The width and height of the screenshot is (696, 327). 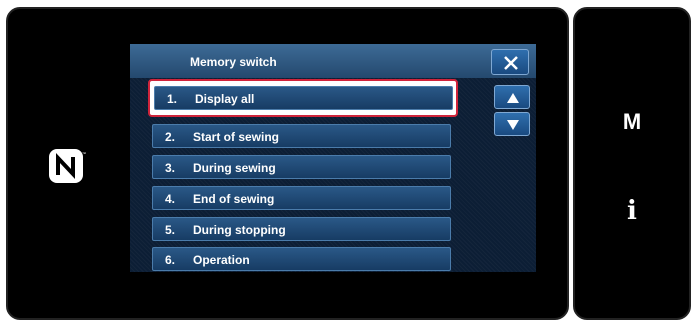 I want to click on close-button, so click(x=510, y=62).